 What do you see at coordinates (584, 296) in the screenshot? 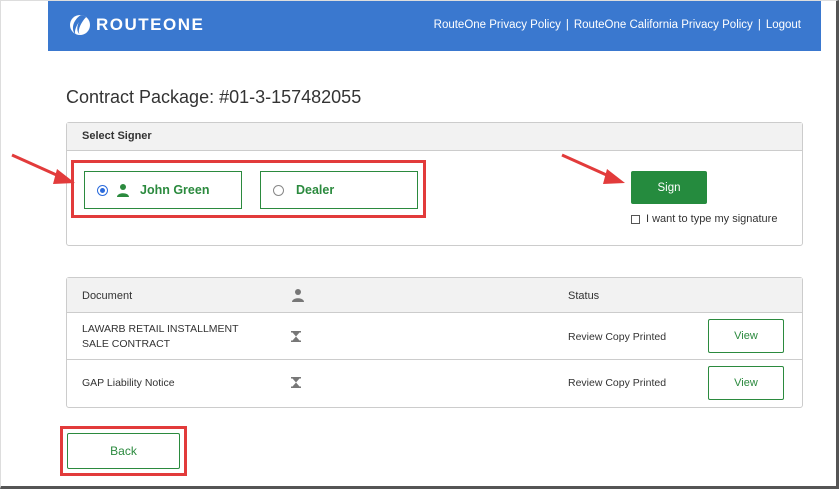
I see `column-header-status: Status` at bounding box center [584, 296].